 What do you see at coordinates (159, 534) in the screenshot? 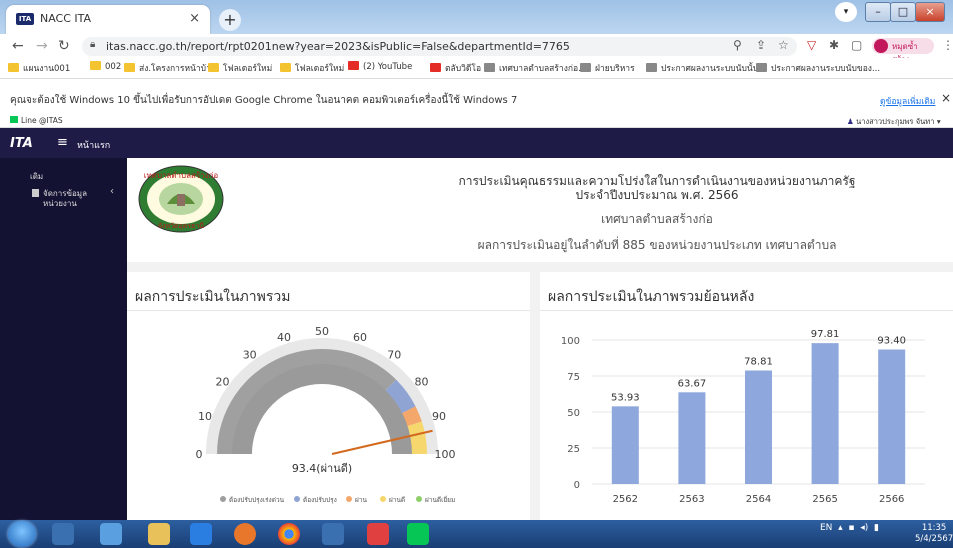
I see `folder-app-icon` at bounding box center [159, 534].